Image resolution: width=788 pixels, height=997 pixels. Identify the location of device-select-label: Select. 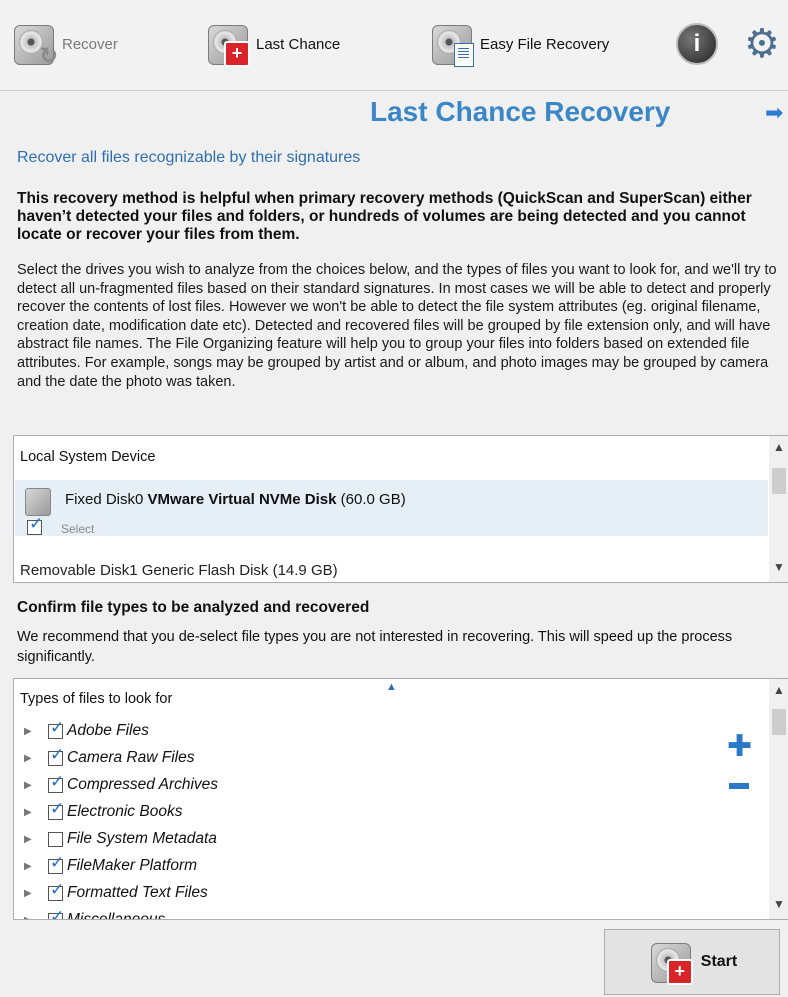
(78, 529).